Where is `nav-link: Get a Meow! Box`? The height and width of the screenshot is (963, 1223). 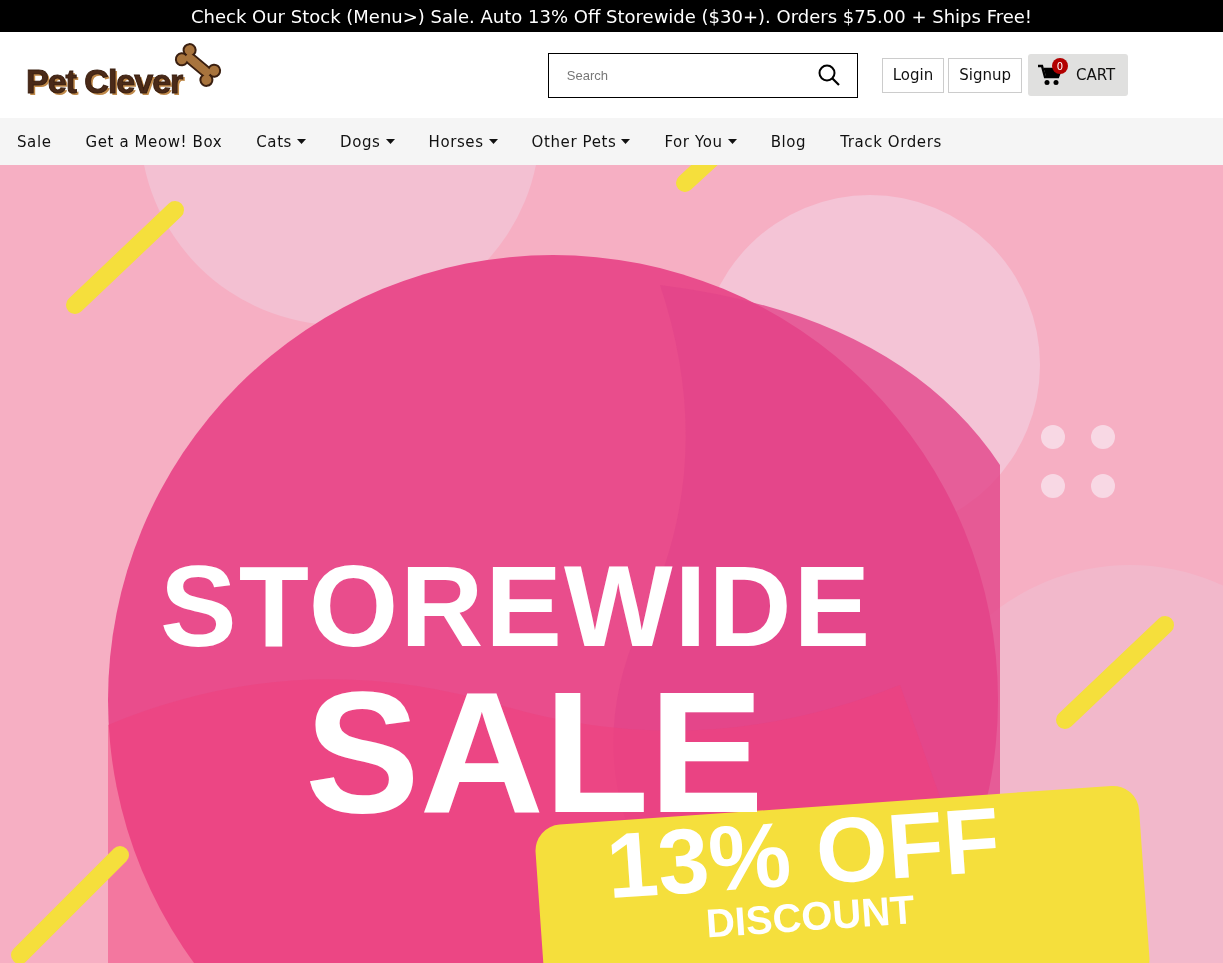 nav-link: Get a Meow! Box is located at coordinates (154, 141).